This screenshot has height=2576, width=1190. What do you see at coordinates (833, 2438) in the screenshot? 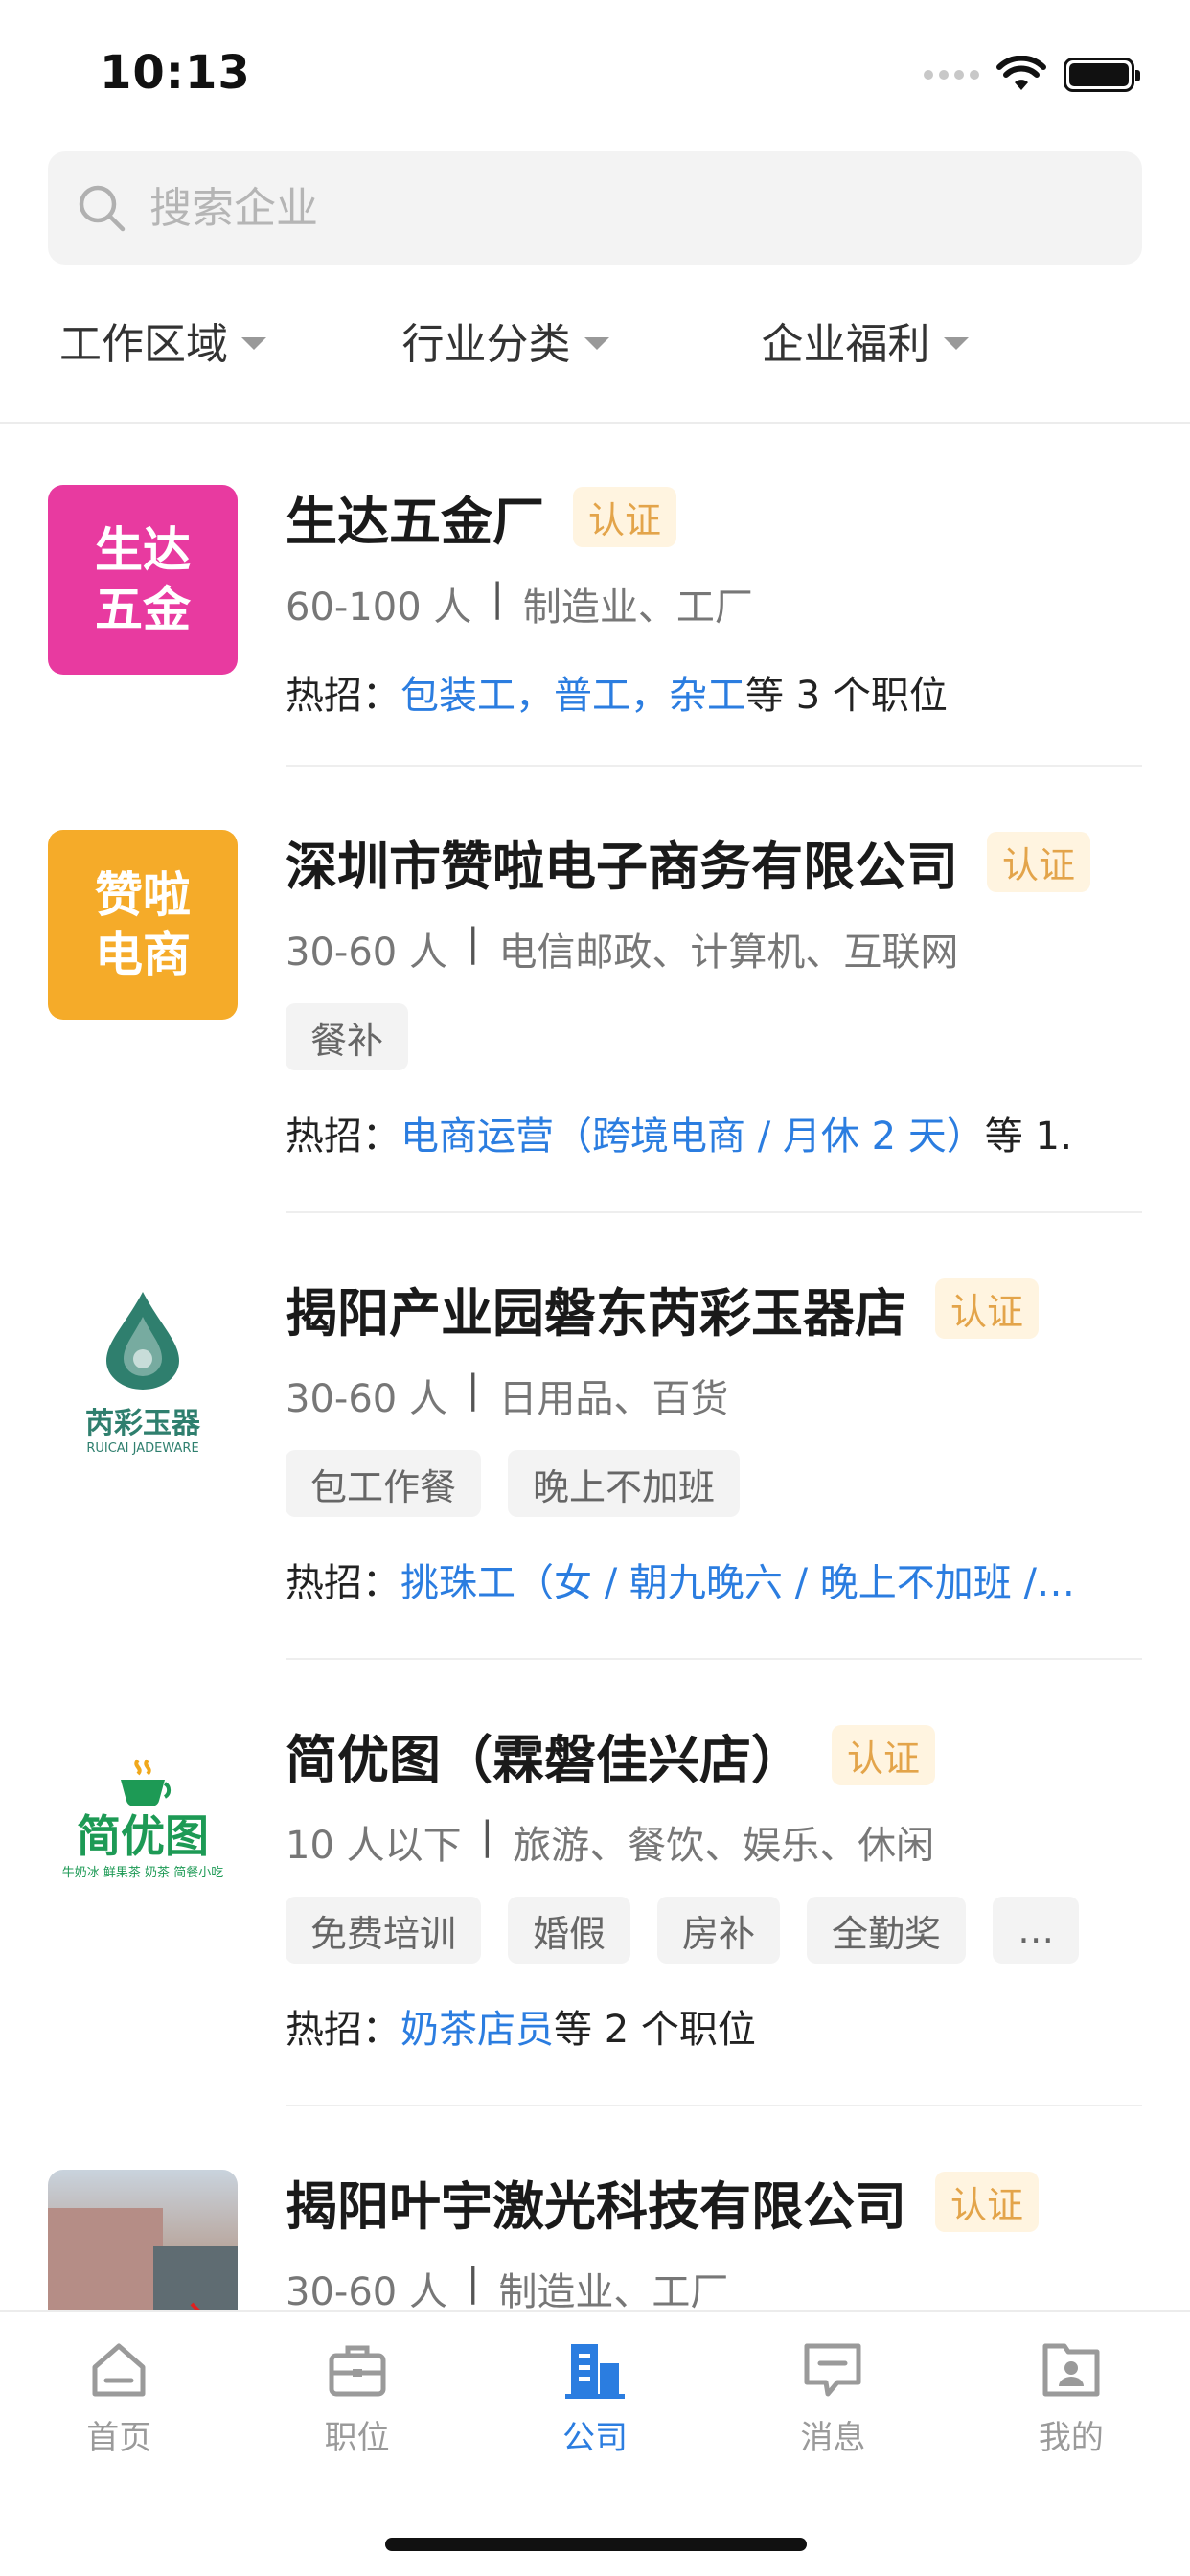
I see `tab-label: 消息` at bounding box center [833, 2438].